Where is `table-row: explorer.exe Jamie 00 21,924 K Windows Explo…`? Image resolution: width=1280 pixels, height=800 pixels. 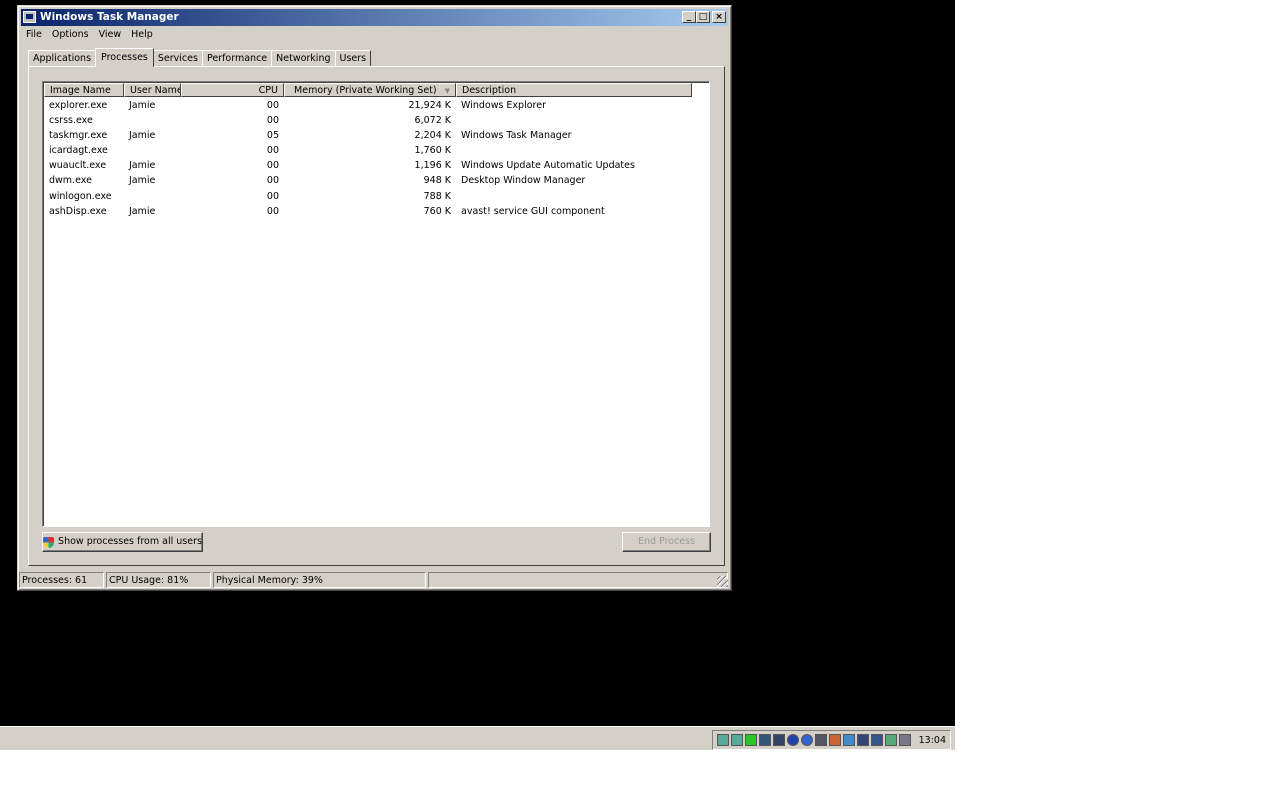 table-row: explorer.exe Jamie 00 21,924 K Windows Explo… is located at coordinates (376, 105).